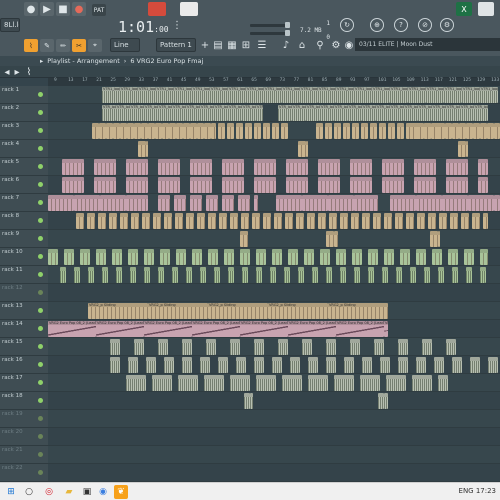 The image size is (500, 500). I want to click on track-header: rack 21, so click(24, 455).